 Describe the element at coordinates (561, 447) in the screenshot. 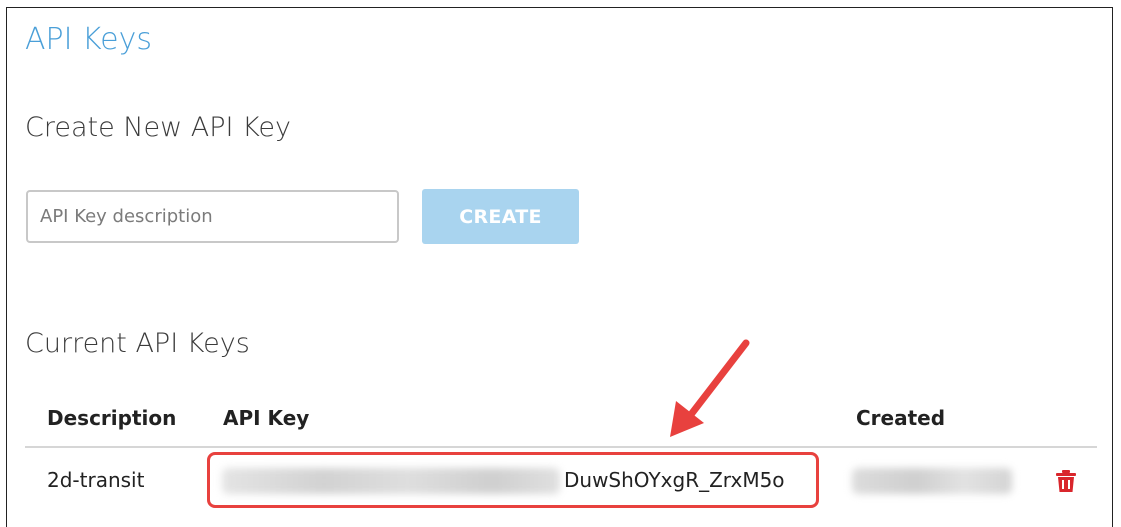

I see `table-header-divider` at that location.